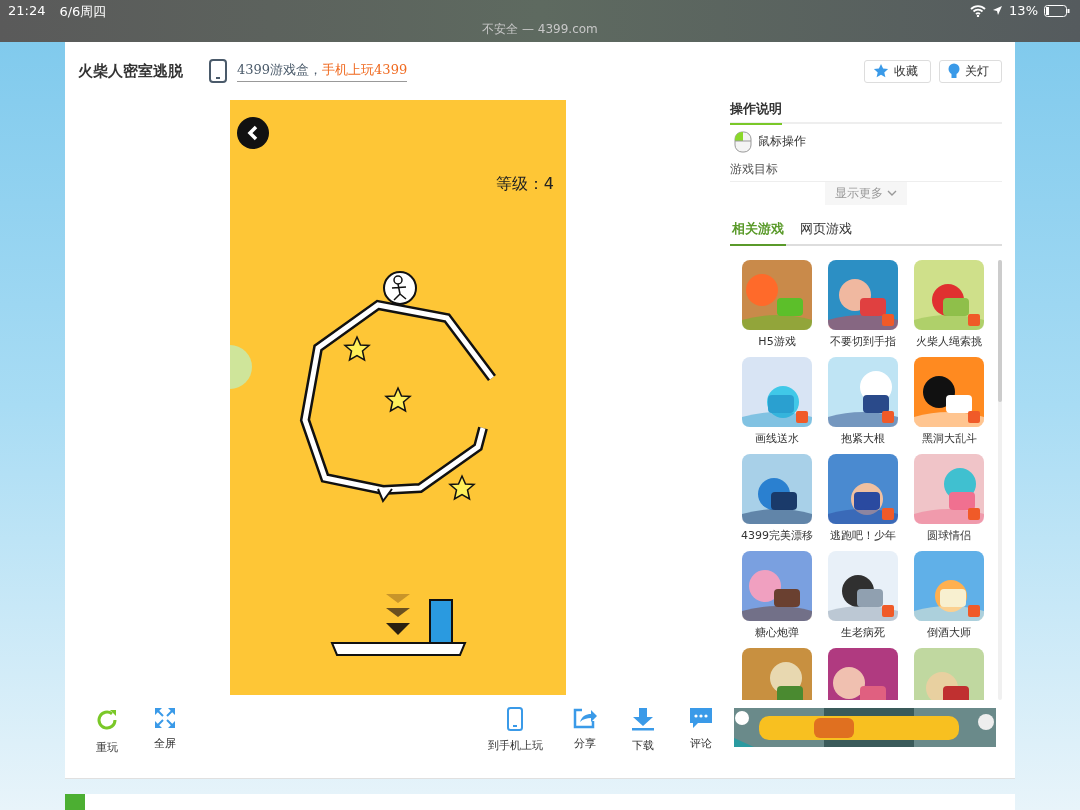 This screenshot has width=1080, height=810. What do you see at coordinates (643, 719) in the screenshot?
I see `download-icon` at bounding box center [643, 719].